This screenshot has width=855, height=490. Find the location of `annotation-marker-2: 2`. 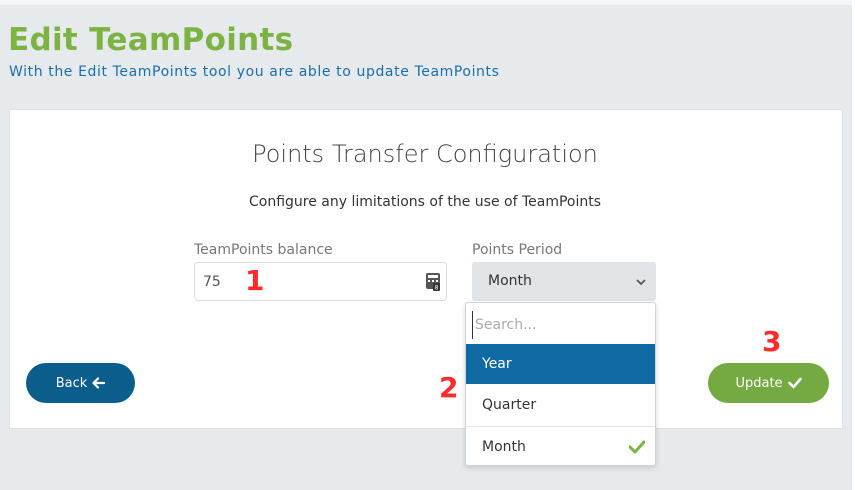

annotation-marker-2: 2 is located at coordinates (449, 387).